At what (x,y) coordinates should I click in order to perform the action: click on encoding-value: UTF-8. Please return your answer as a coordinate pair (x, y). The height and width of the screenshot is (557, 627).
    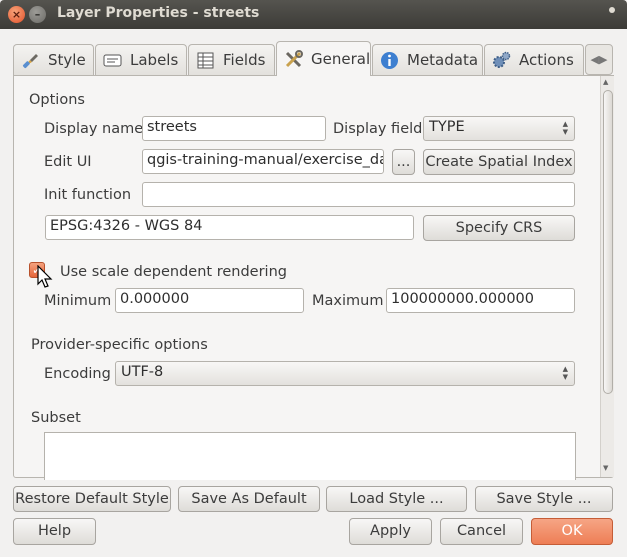
    Looking at the image, I should click on (142, 372).